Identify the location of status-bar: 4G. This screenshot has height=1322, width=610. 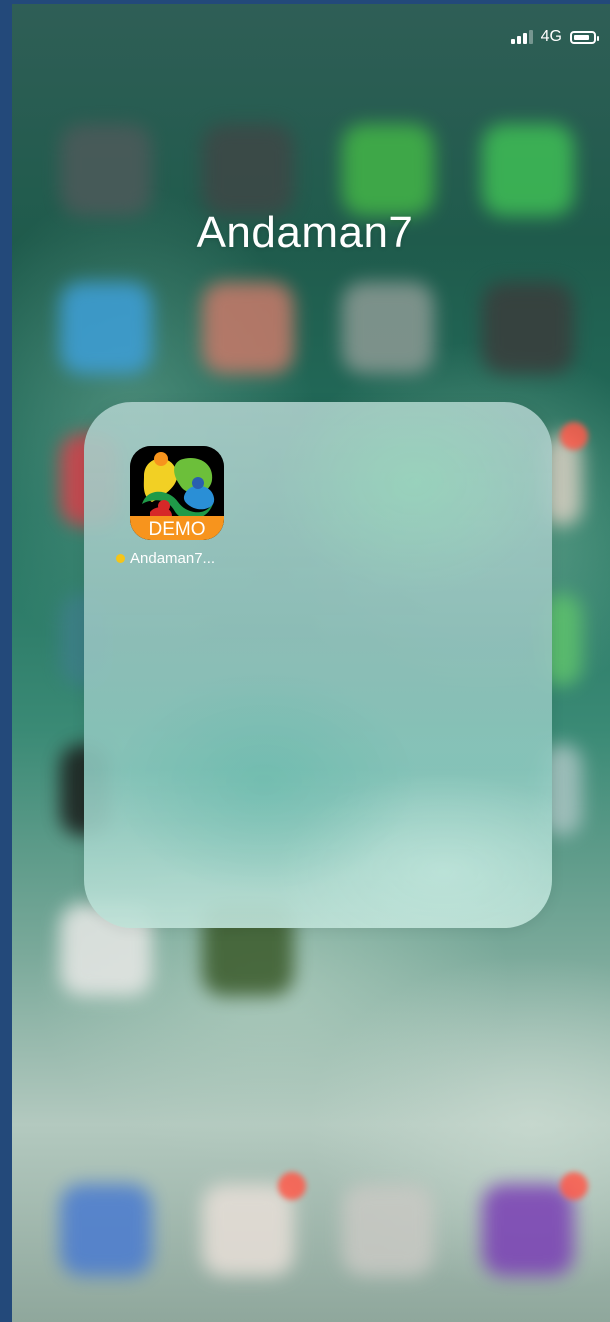
(554, 37).